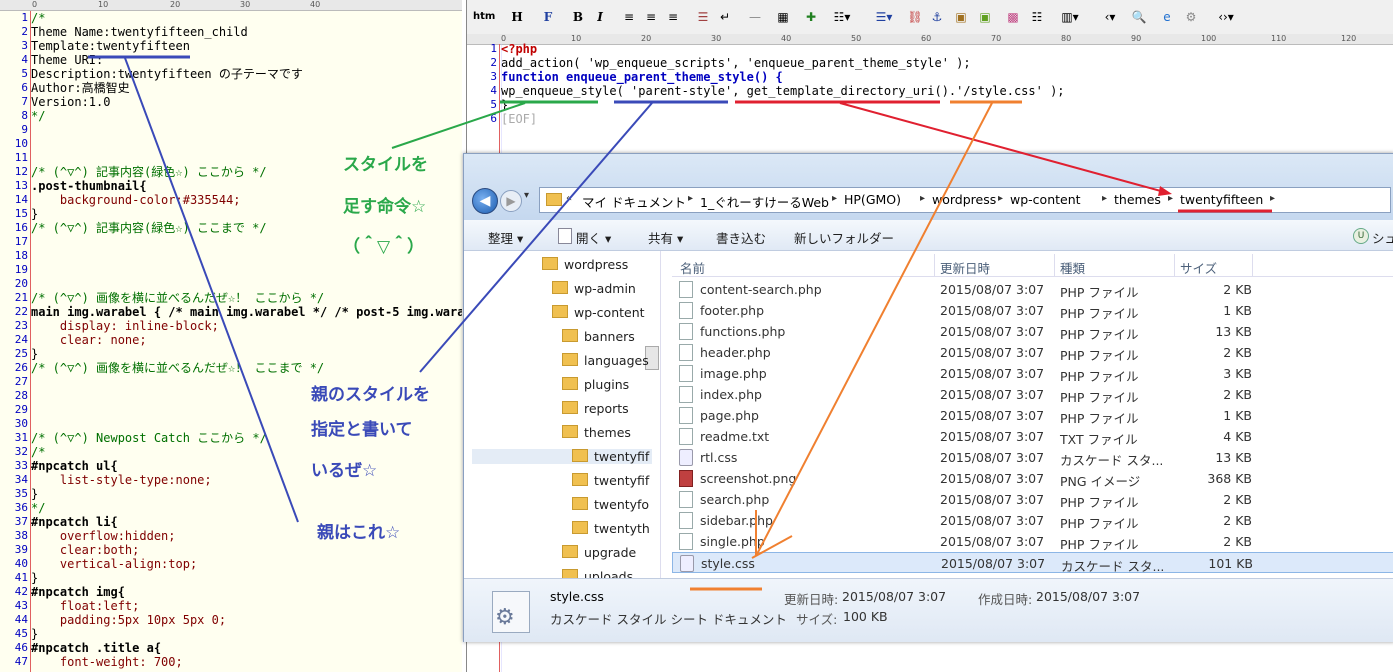 This screenshot has width=1393, height=672. What do you see at coordinates (595, 408) in the screenshot?
I see `tree-item: reports` at bounding box center [595, 408].